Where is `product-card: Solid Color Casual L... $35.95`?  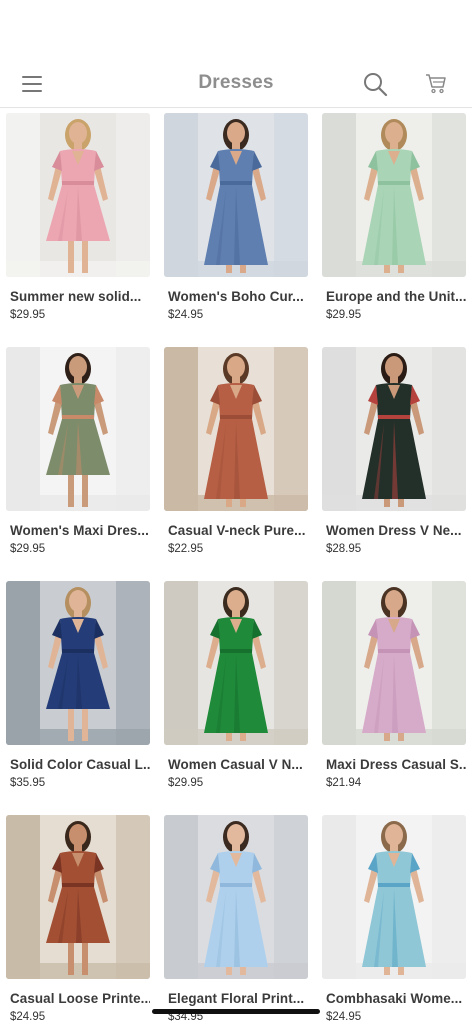
product-card: Solid Color Casual L... $35.95 is located at coordinates (78, 698).